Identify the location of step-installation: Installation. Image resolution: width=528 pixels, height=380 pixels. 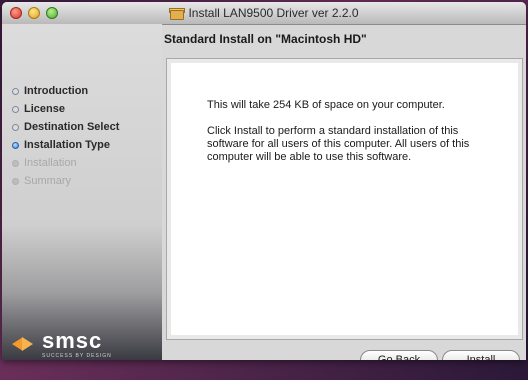
(65, 163).